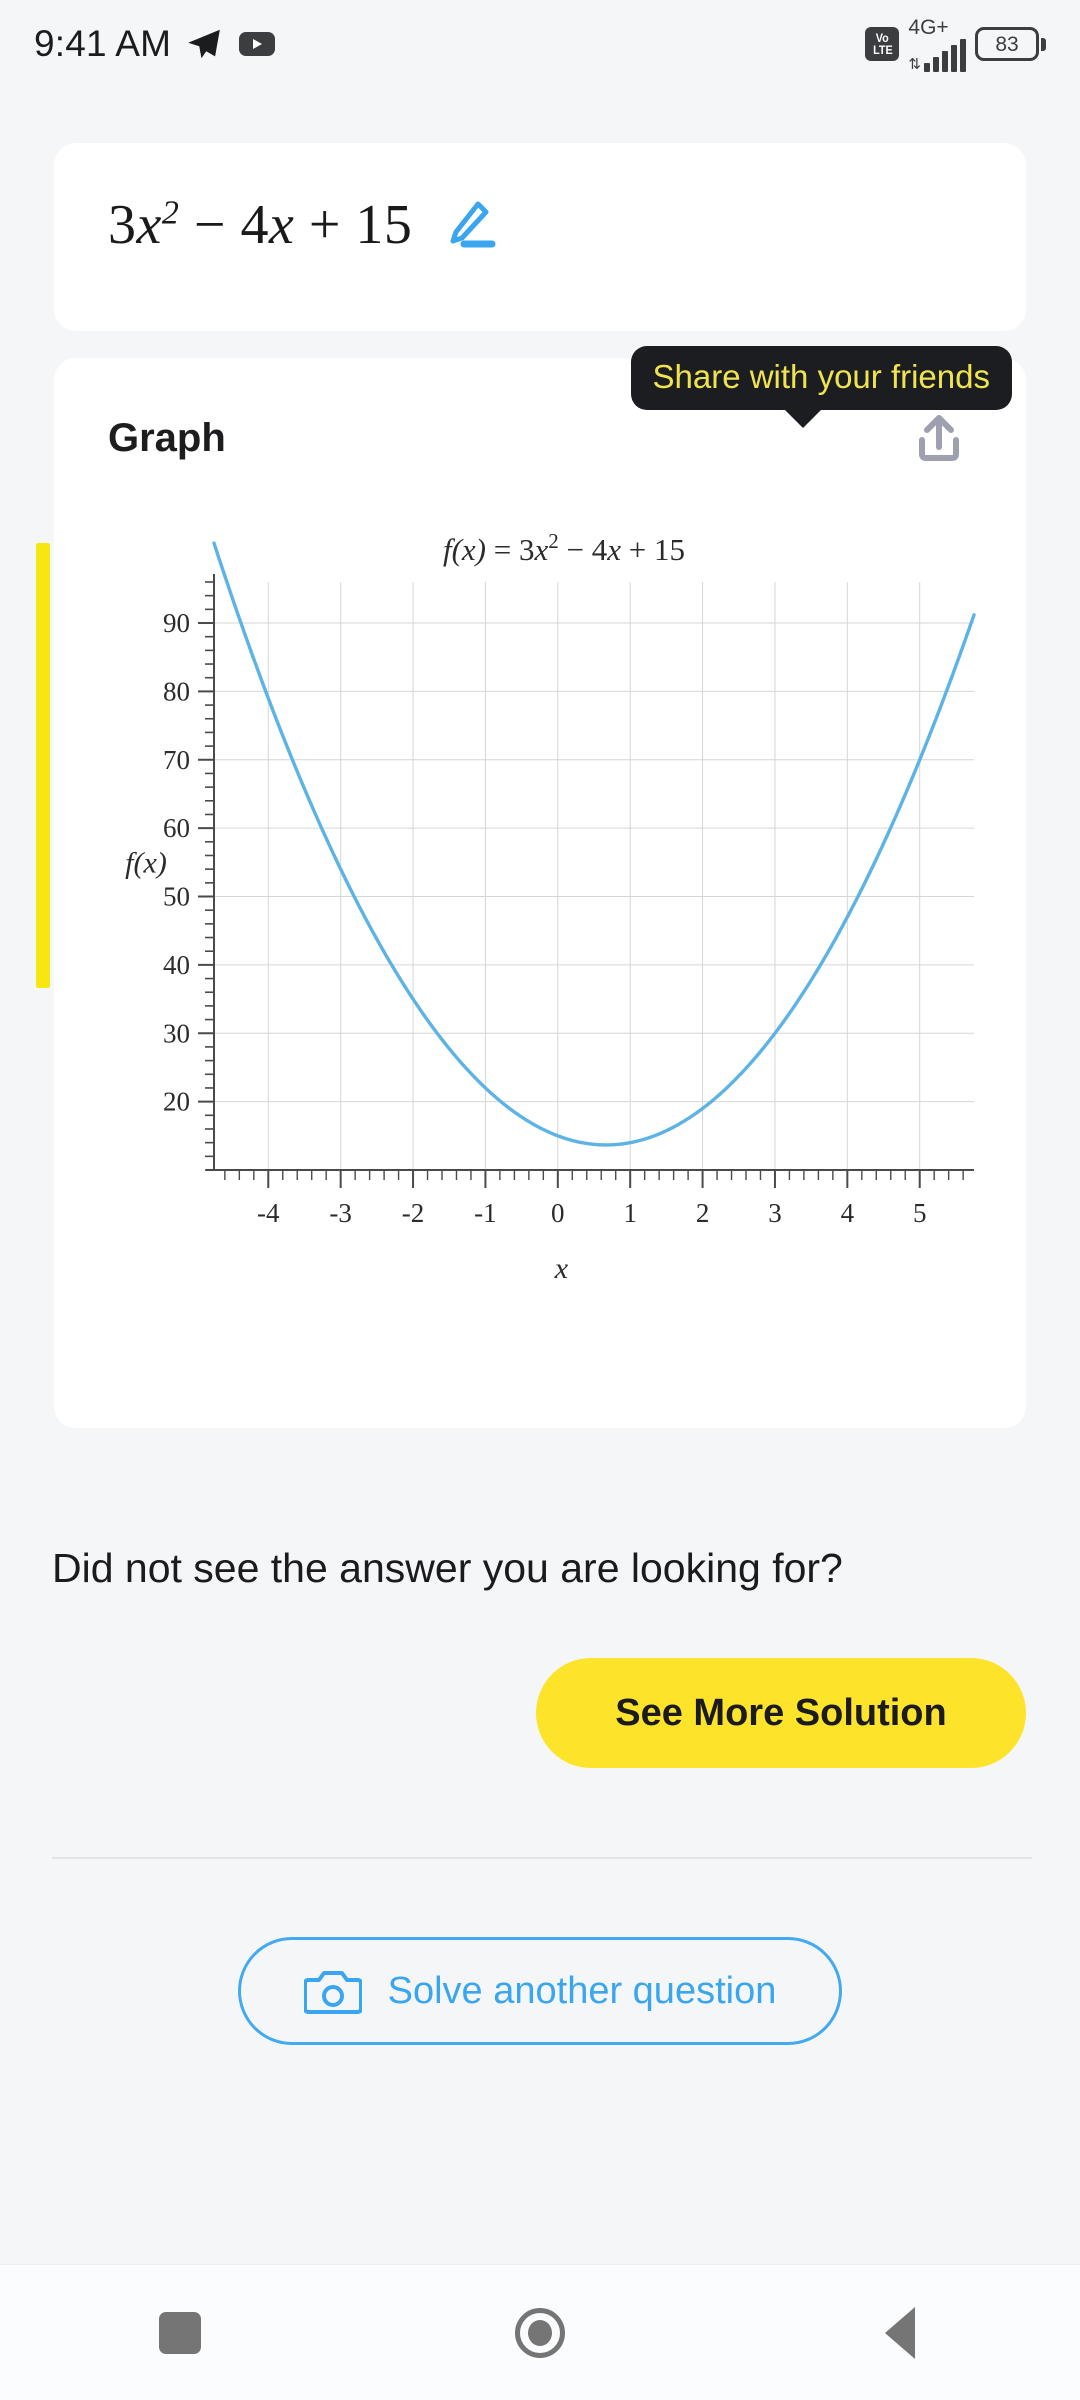  I want to click on recents-square-icon, so click(180, 2332).